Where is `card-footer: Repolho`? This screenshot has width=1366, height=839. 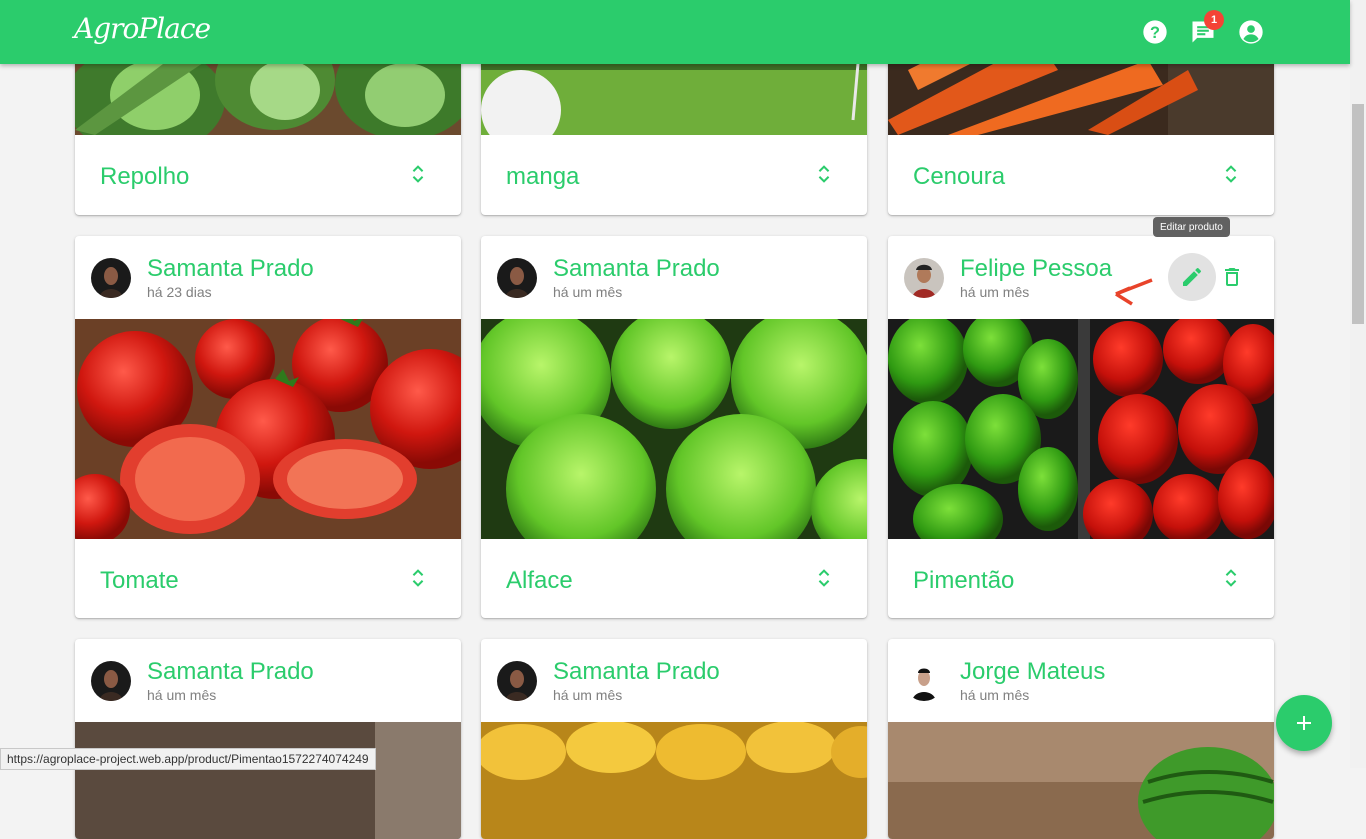
card-footer: Repolho is located at coordinates (268, 175).